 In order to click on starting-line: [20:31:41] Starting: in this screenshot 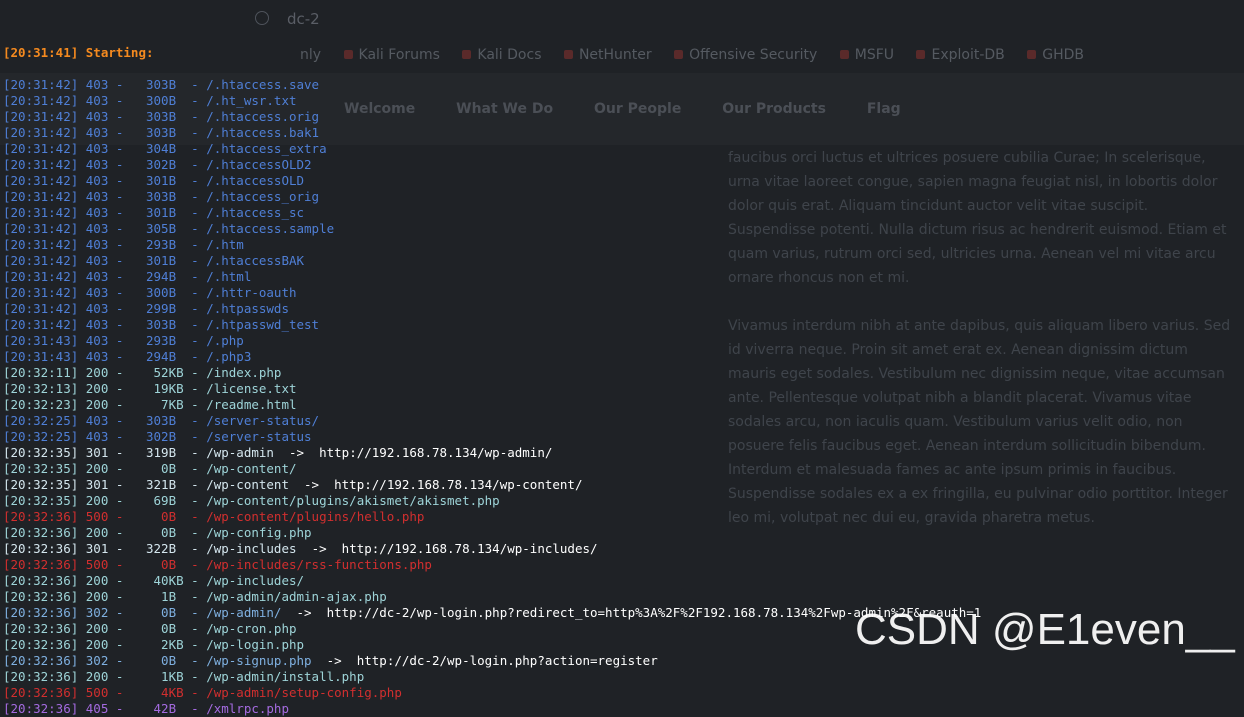, I will do `click(78, 52)`.